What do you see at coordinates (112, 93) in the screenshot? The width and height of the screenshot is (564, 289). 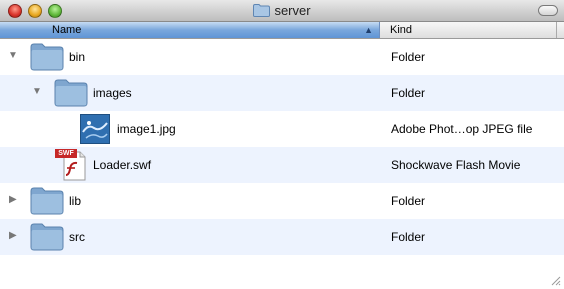 I see `file-name: images` at bounding box center [112, 93].